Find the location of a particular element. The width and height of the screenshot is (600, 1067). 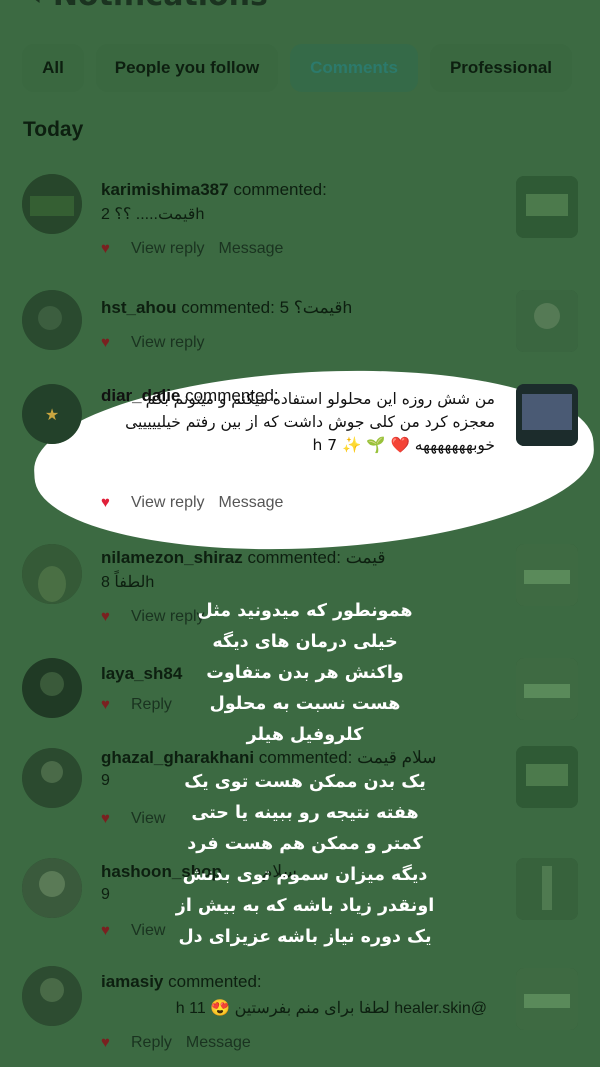

overlay-line: واکنش هر بدن متفاوت is located at coordinates (305, 673).